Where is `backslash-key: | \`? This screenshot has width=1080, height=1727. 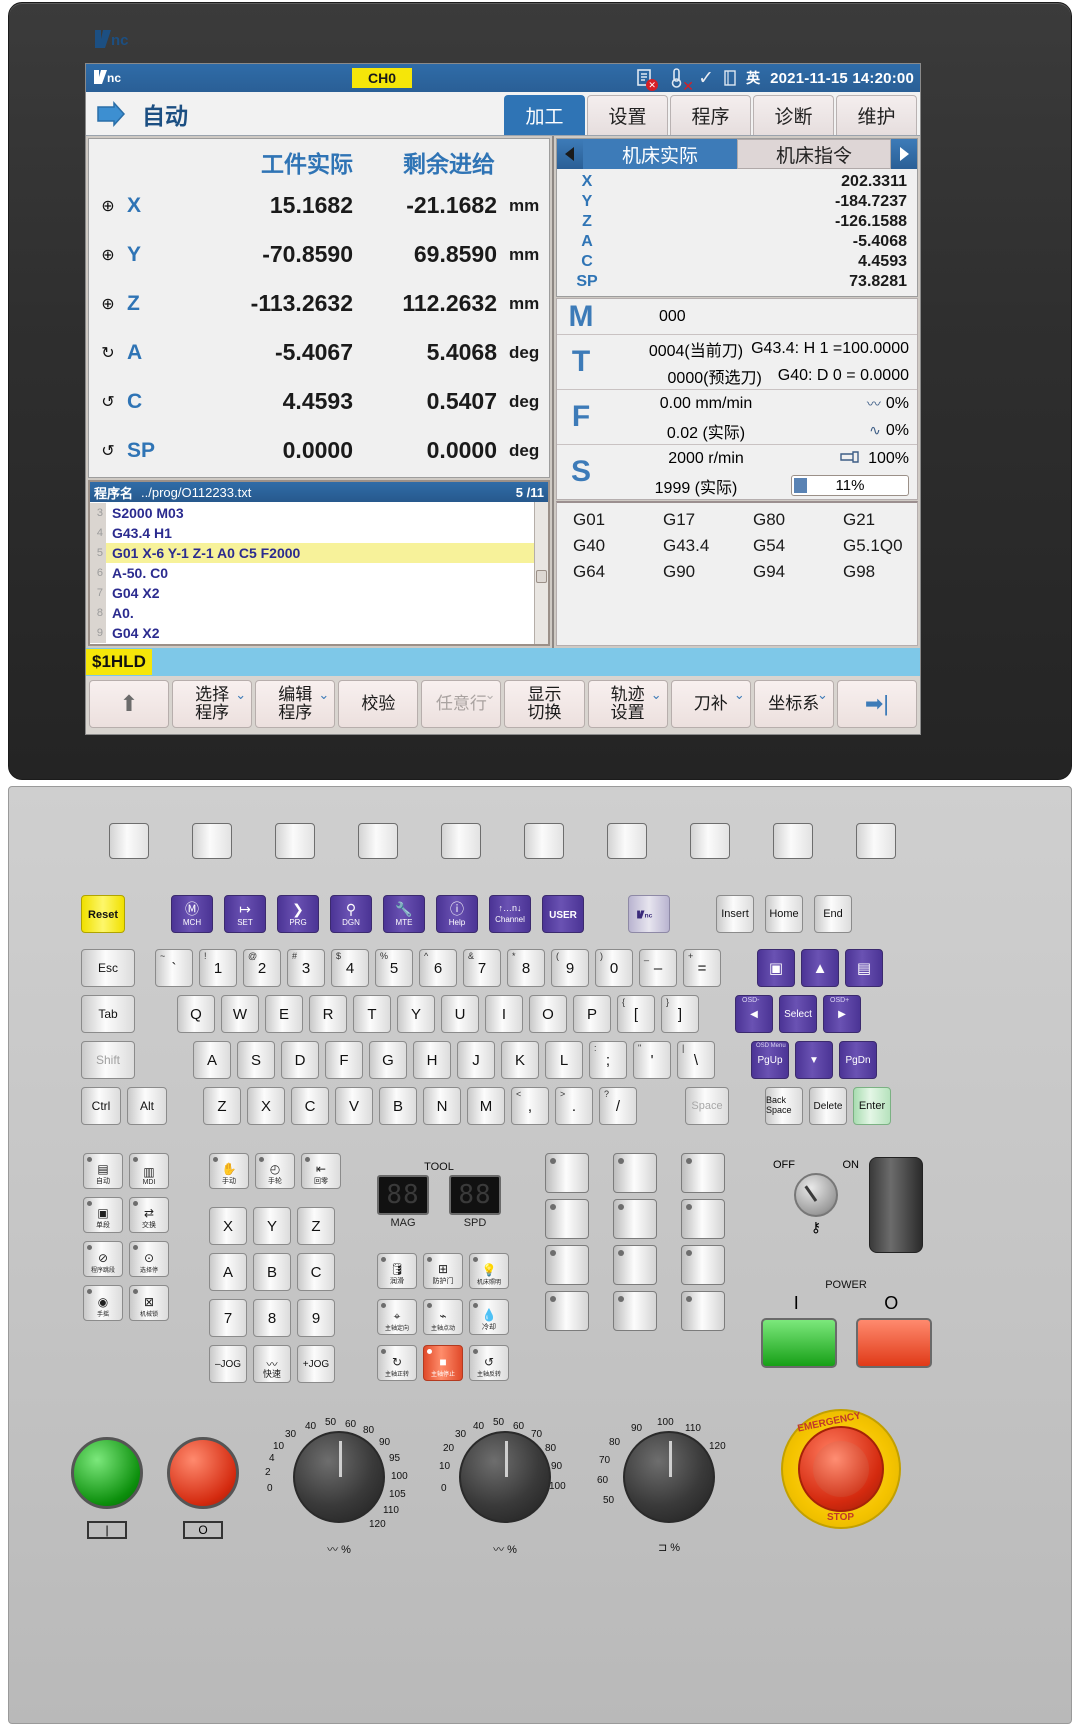
backslash-key: | \ is located at coordinates (696, 1060).